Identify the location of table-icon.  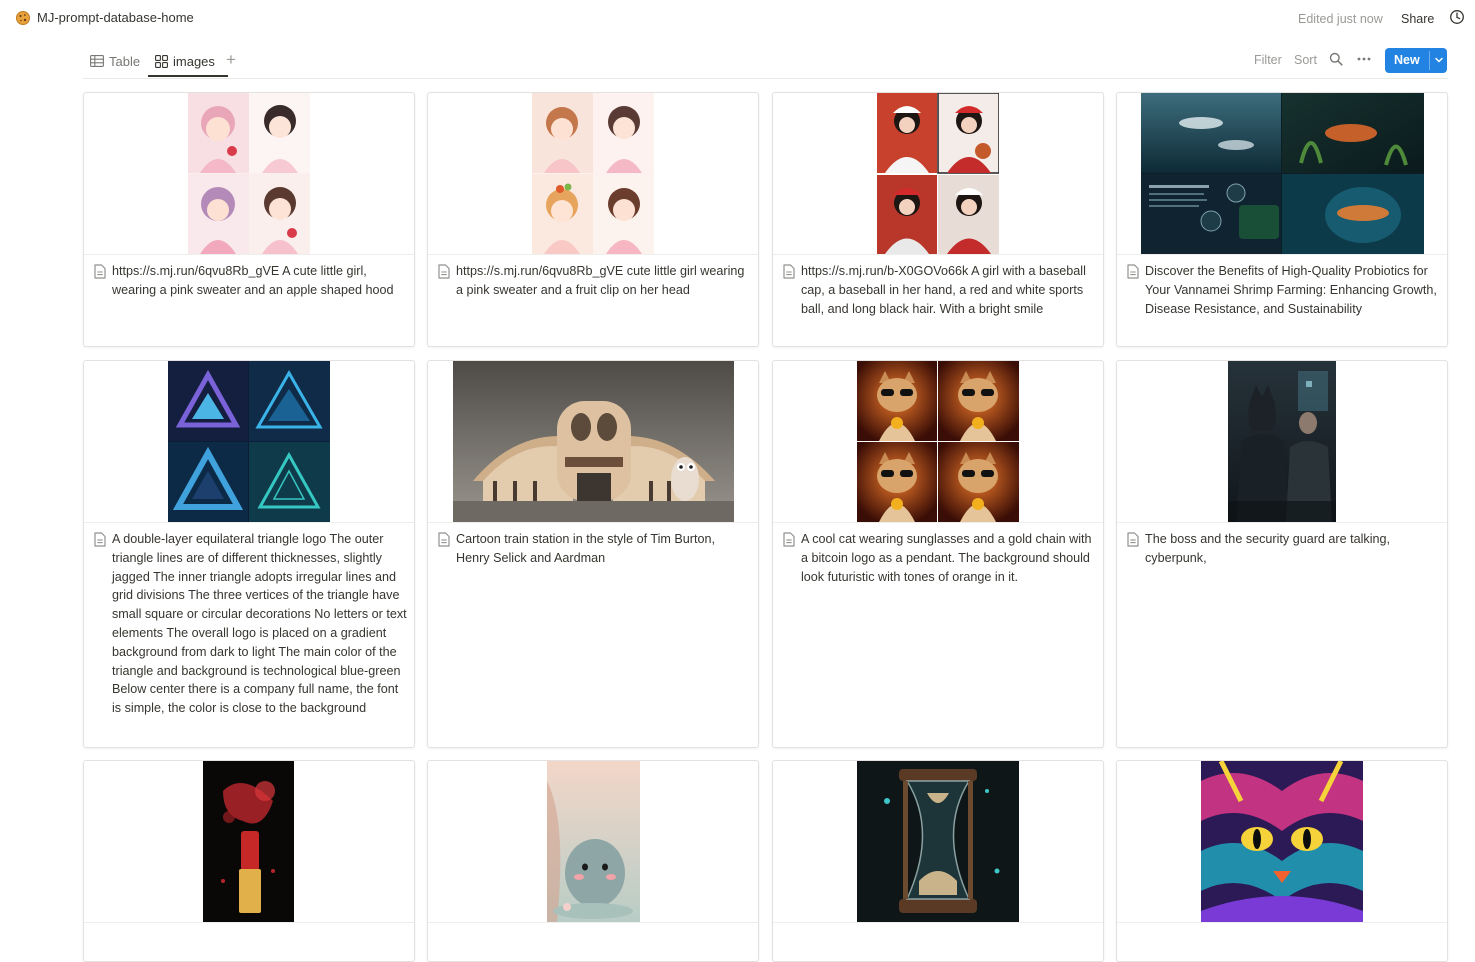
(97, 61).